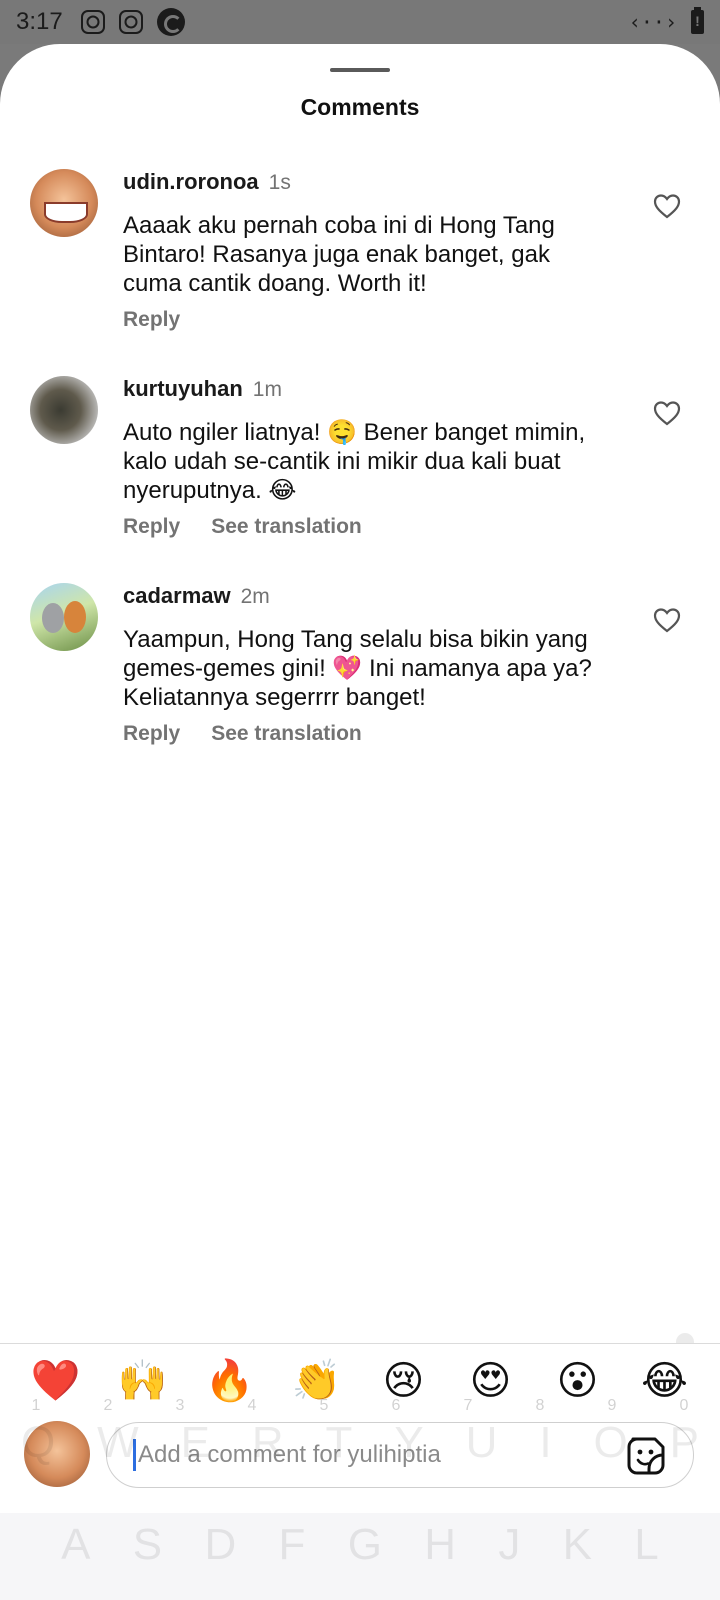  Describe the element at coordinates (279, 182) in the screenshot. I see `timestamp: 1s` at that location.